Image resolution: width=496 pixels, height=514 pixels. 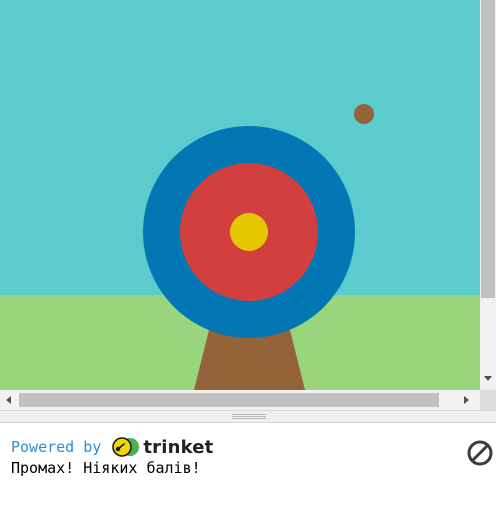 I want to click on target-bullseye, so click(x=249, y=232).